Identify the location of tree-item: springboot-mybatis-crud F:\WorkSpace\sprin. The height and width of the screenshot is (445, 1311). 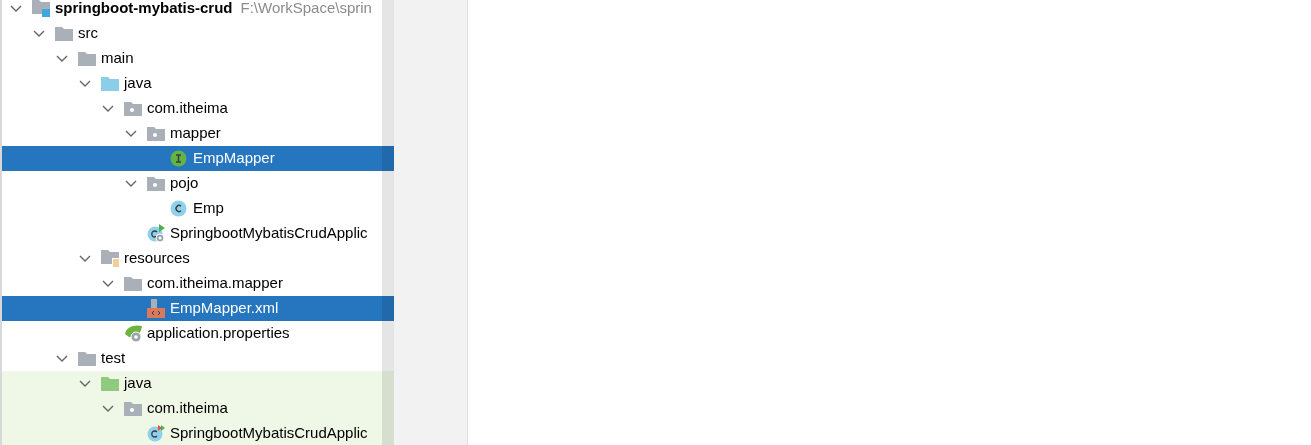
(198, 10).